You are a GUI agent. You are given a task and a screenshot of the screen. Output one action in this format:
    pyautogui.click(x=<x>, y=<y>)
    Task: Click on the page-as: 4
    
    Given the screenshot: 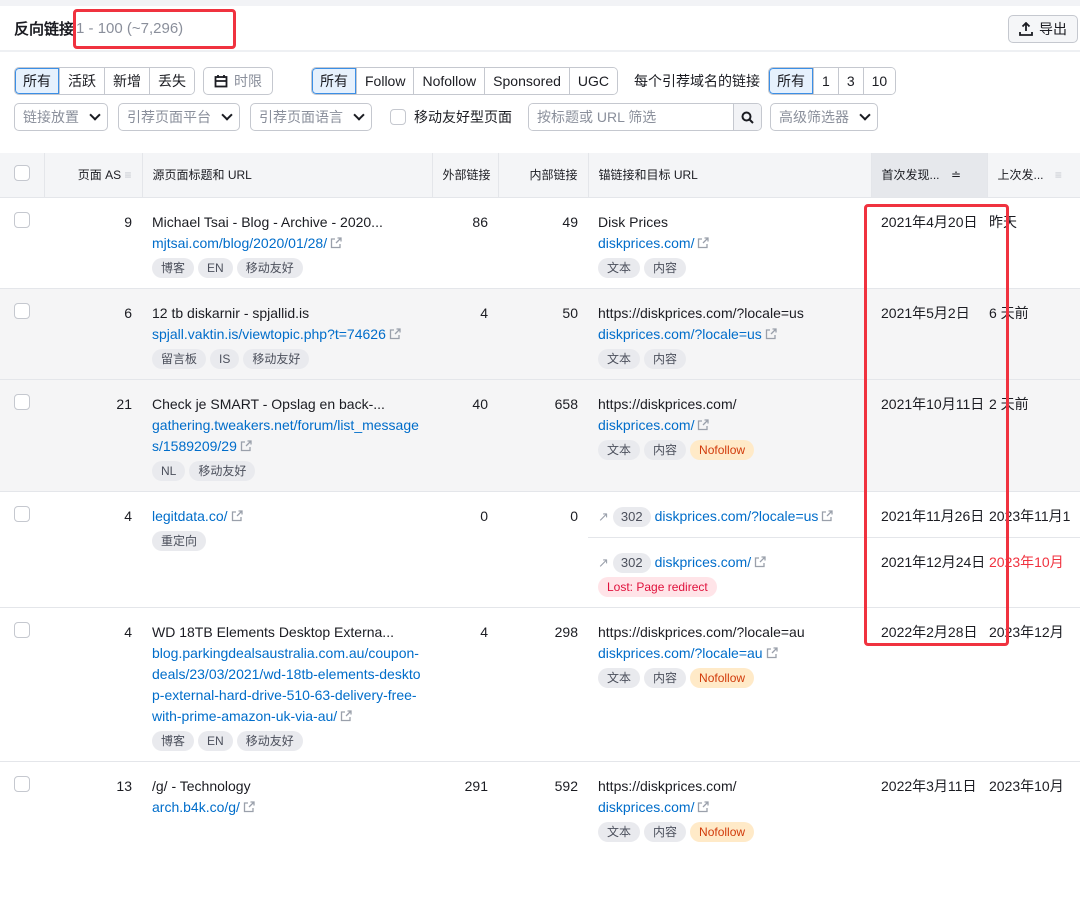 What is the action you would take?
    pyautogui.click(x=128, y=515)
    